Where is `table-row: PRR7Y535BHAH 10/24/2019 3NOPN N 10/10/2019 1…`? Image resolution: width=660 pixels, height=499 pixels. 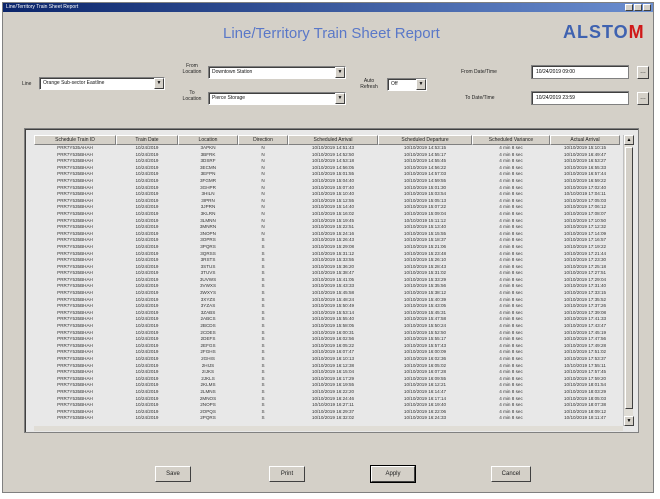 table-row: PRR7Y535BHAH 10/24/2019 3NOPN N 10/10/2019 1… is located at coordinates (327, 234).